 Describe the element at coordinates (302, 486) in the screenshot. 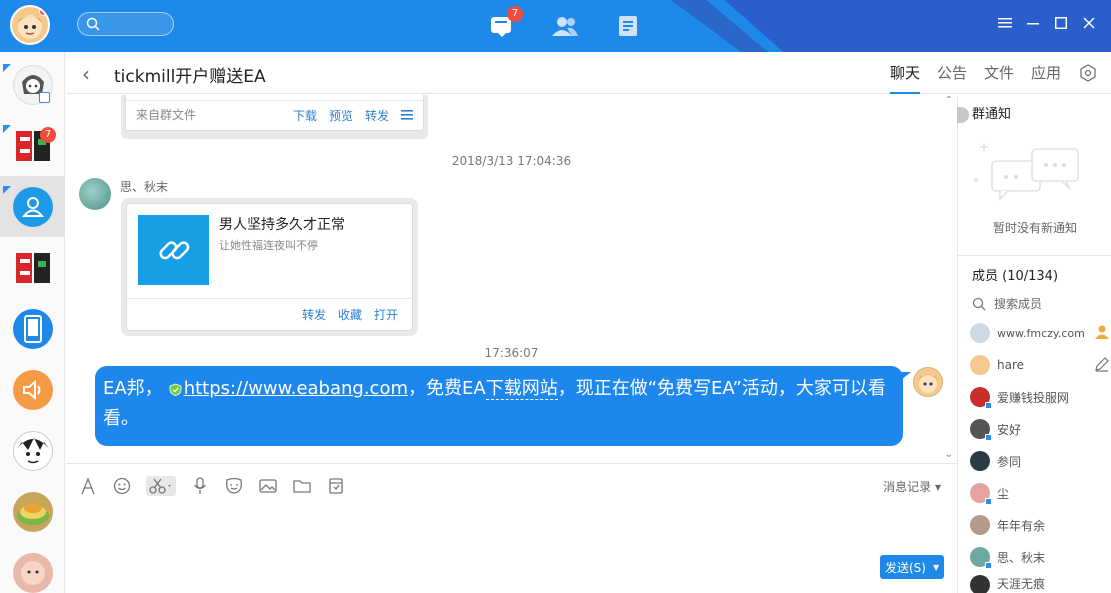

I see `folder-icon` at that location.